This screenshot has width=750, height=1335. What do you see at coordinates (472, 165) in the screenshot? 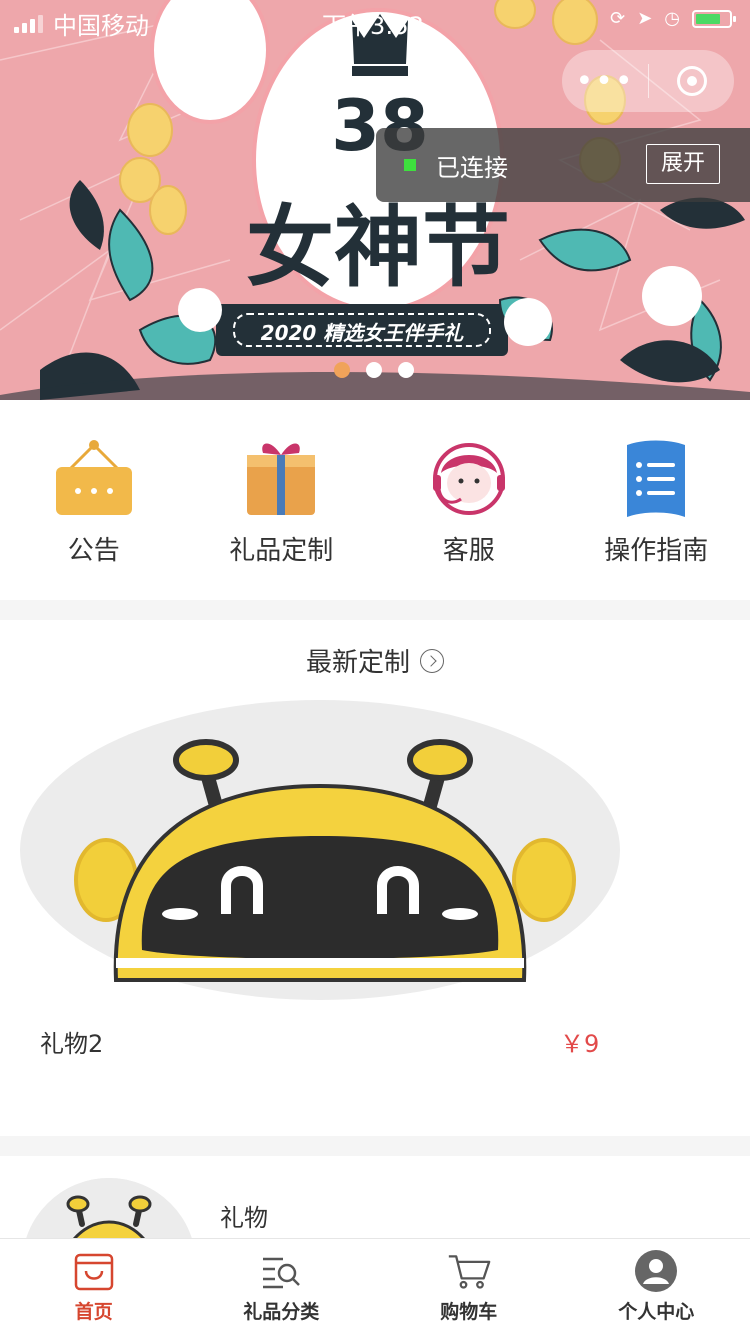
I see `connection-status: 已连接` at bounding box center [472, 165].